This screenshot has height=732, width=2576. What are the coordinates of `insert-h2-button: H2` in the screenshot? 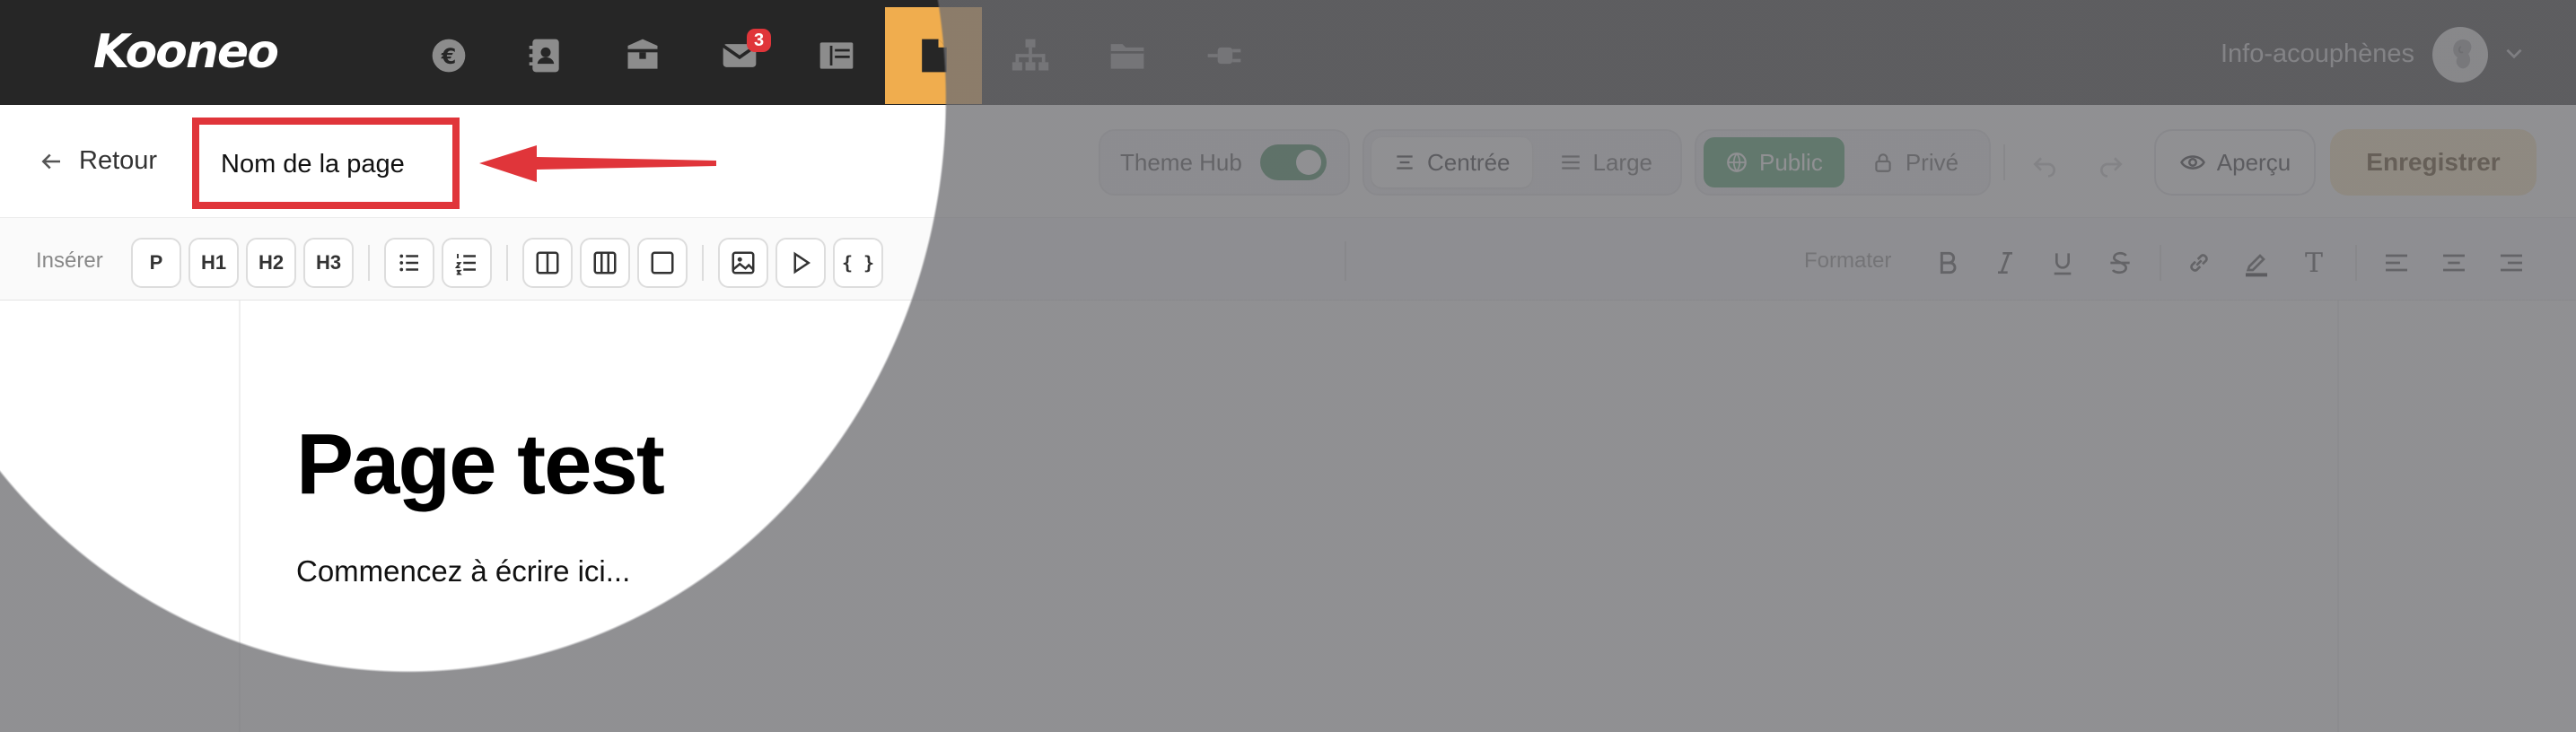 It's located at (271, 263).